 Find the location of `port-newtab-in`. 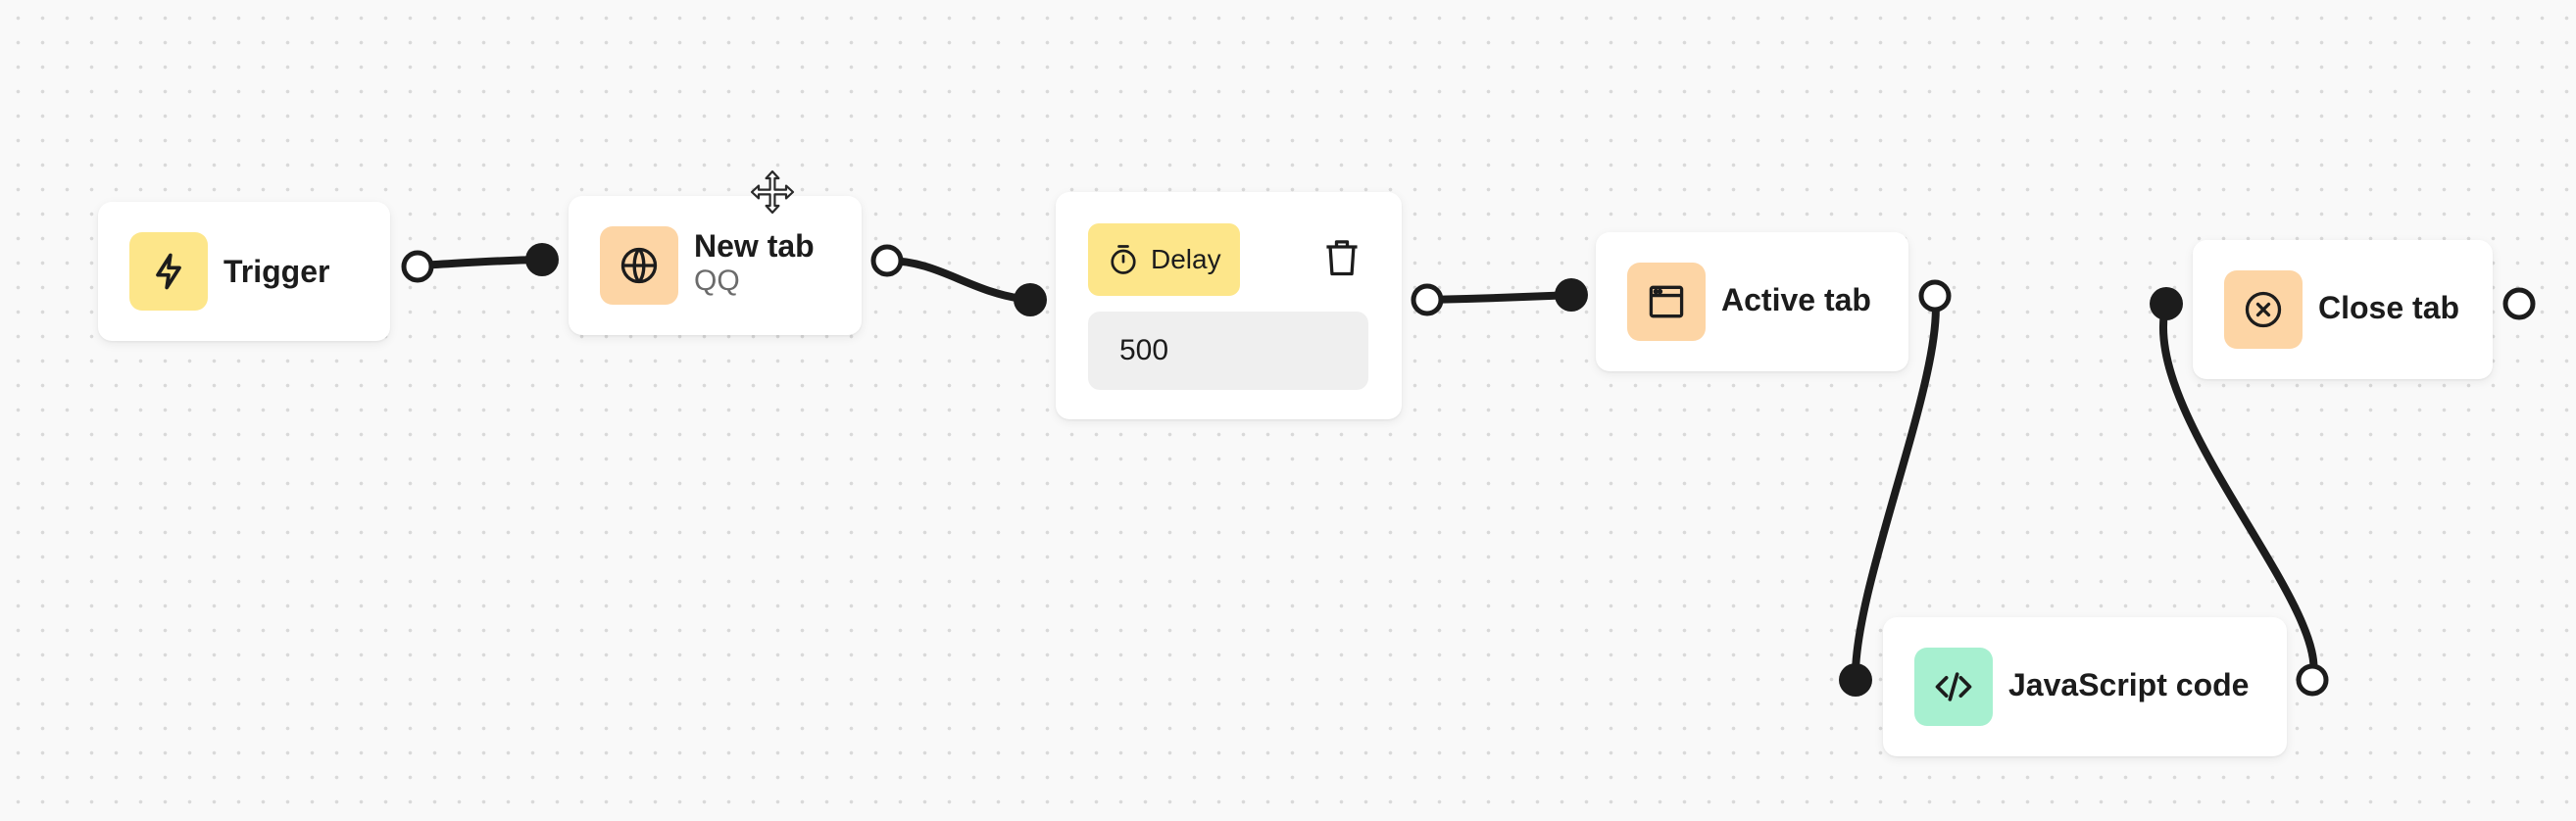

port-newtab-in is located at coordinates (542, 259).